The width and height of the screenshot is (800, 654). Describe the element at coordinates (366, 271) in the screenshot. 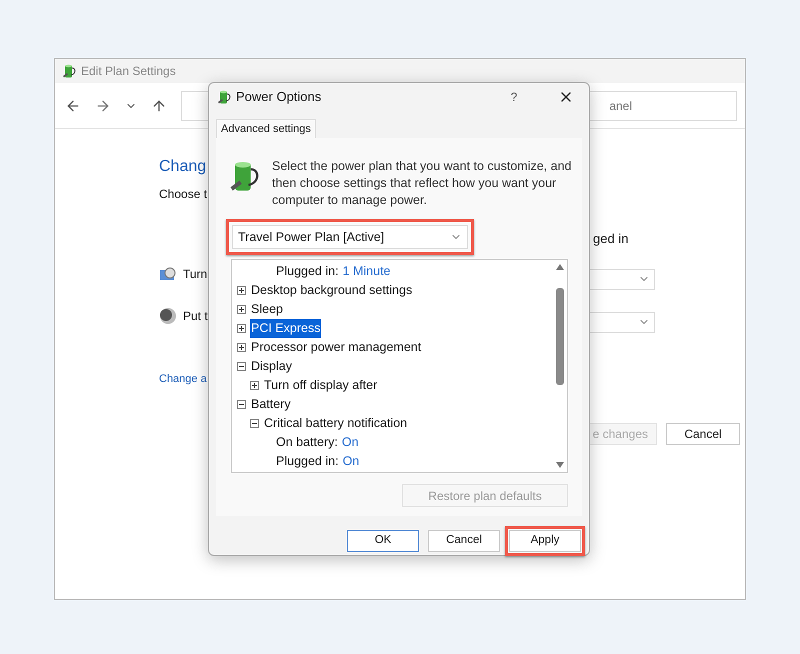

I see `setting-value: 1 Minute` at that location.